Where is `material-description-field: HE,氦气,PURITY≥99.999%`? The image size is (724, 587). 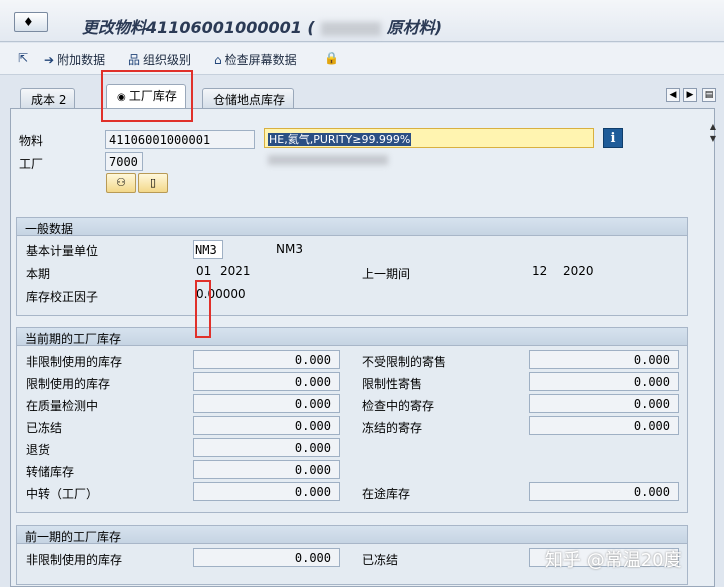
material-description-field: HE,氦气,PURITY≥99.999% is located at coordinates (429, 138).